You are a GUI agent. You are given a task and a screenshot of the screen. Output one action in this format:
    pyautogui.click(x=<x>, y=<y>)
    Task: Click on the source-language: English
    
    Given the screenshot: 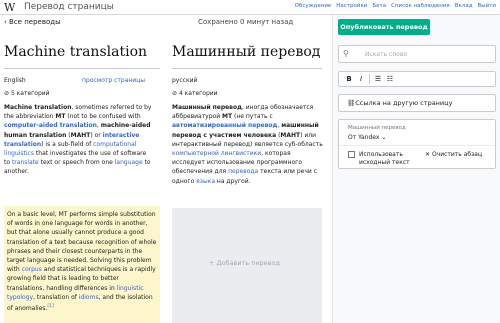 What is the action you would take?
    pyautogui.click(x=15, y=80)
    